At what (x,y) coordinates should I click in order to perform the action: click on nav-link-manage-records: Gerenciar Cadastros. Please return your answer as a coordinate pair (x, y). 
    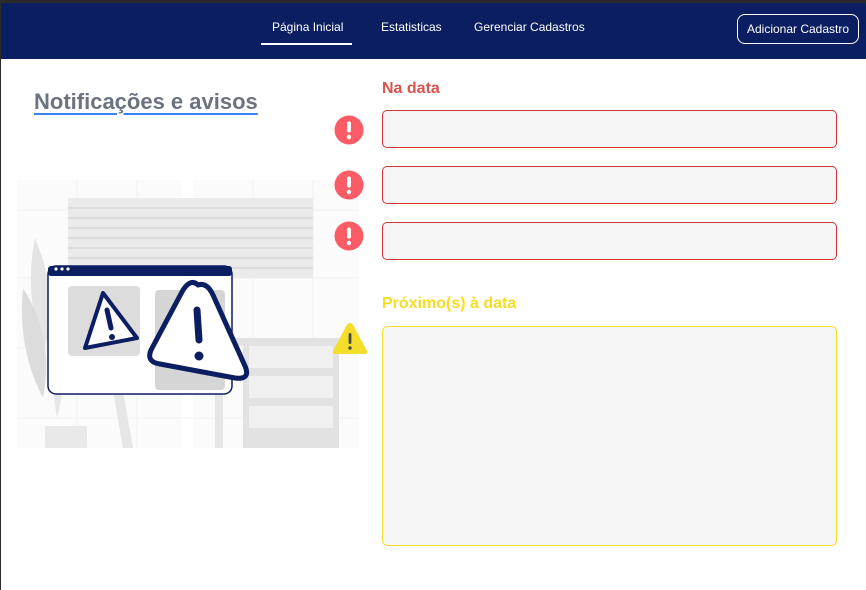
    Looking at the image, I should click on (529, 27).